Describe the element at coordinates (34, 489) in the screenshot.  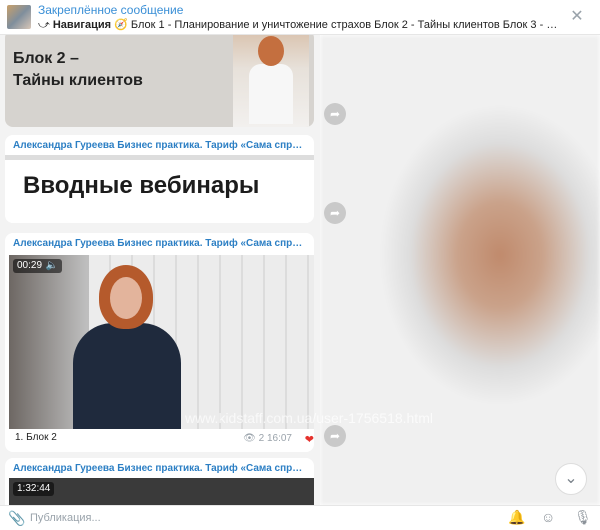
I see `video-duration: 1:32:44` at that location.